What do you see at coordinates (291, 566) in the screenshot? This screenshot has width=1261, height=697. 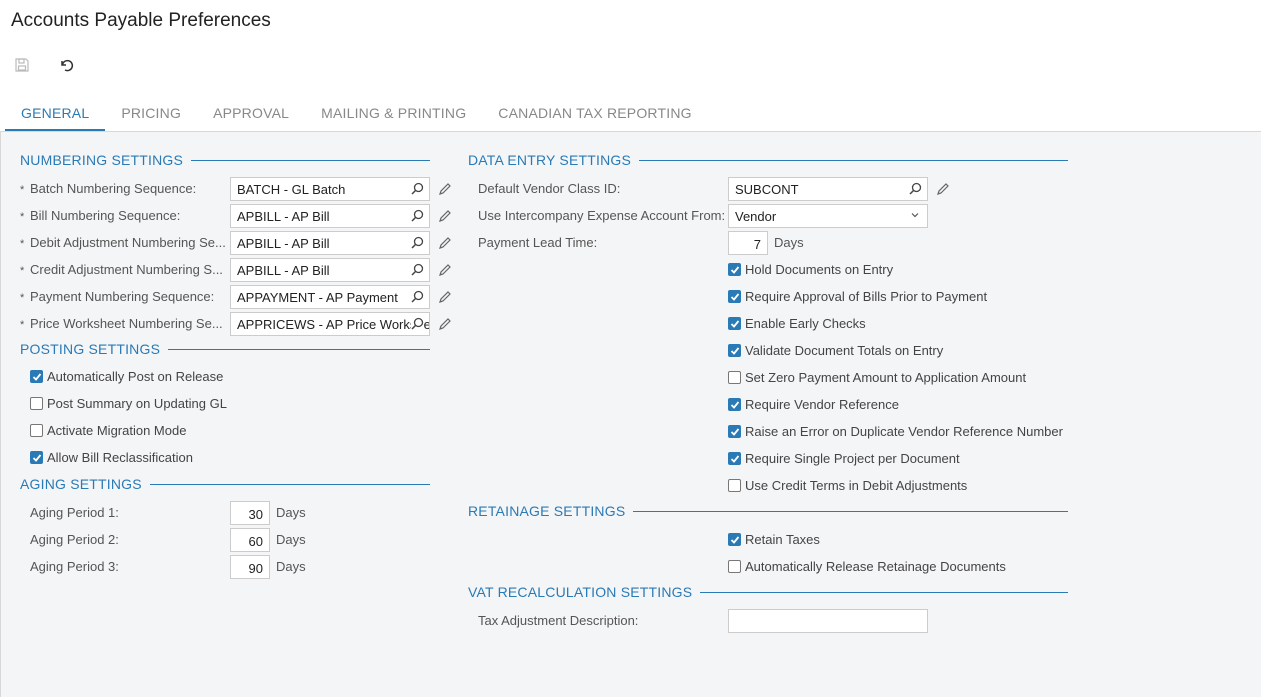 I see `aging-period-3-unit: Days` at bounding box center [291, 566].